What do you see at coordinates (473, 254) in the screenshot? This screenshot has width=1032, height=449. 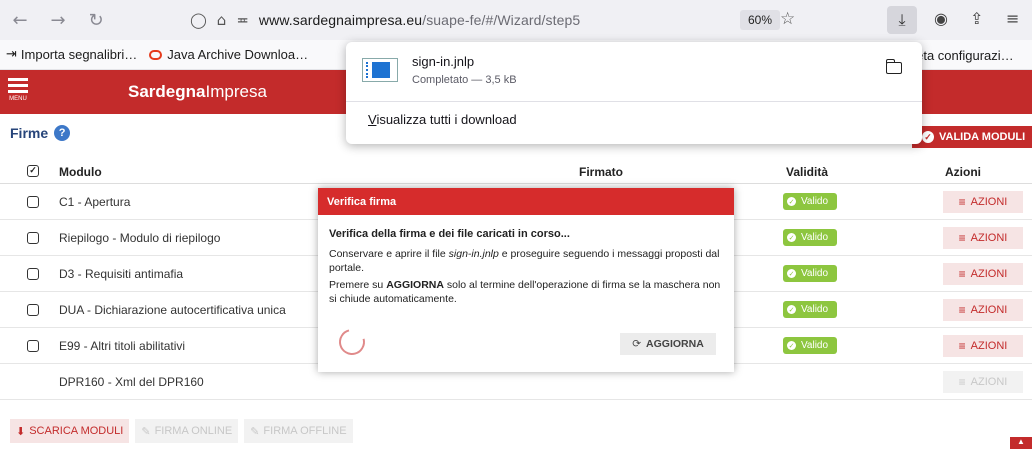 I see `p1-file: sign-in.jnlp` at bounding box center [473, 254].